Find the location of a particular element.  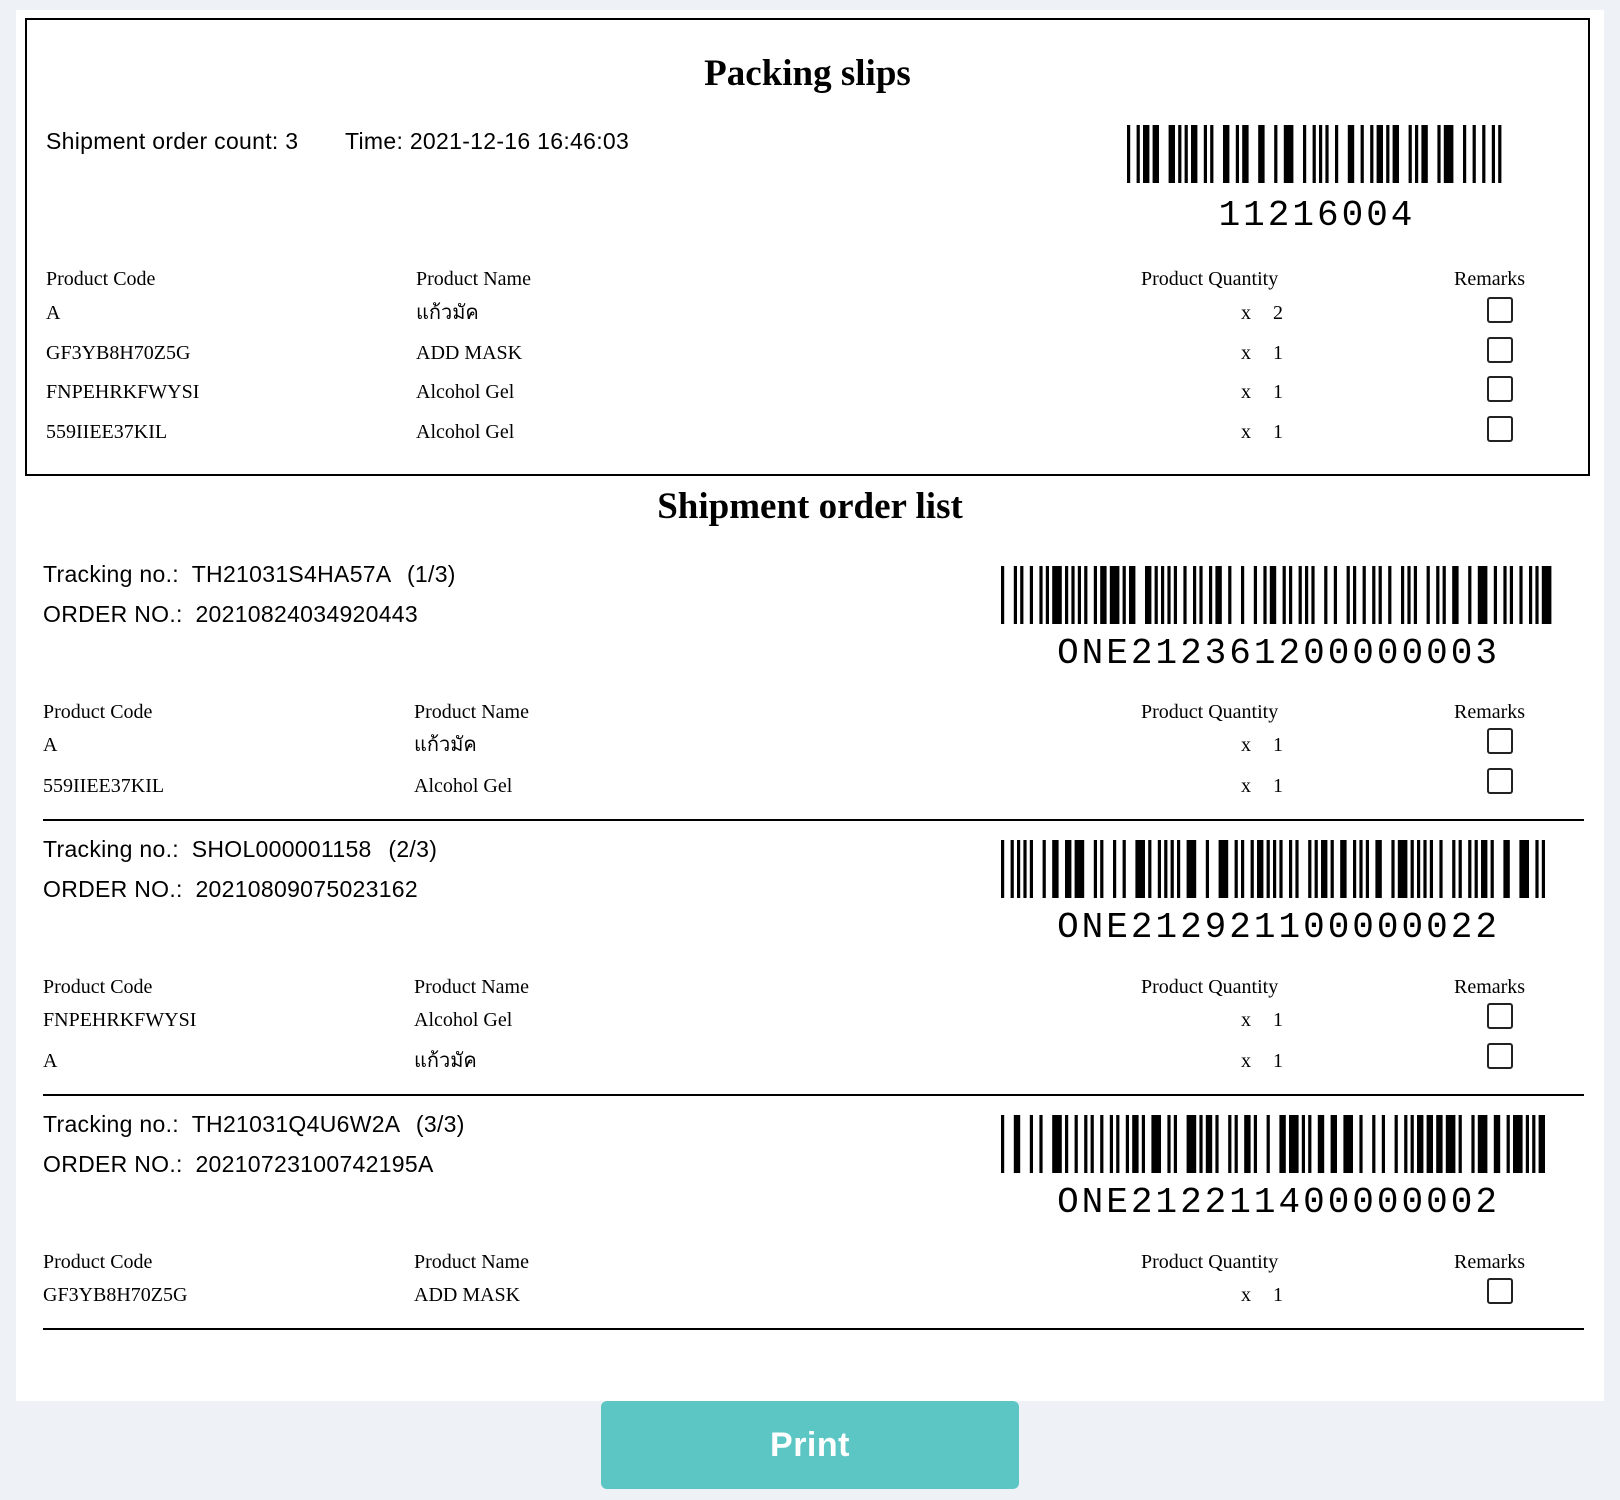

tracking-line: Tracking no.: TH21031Q4U6W2A (3/3) is located at coordinates (254, 1124).